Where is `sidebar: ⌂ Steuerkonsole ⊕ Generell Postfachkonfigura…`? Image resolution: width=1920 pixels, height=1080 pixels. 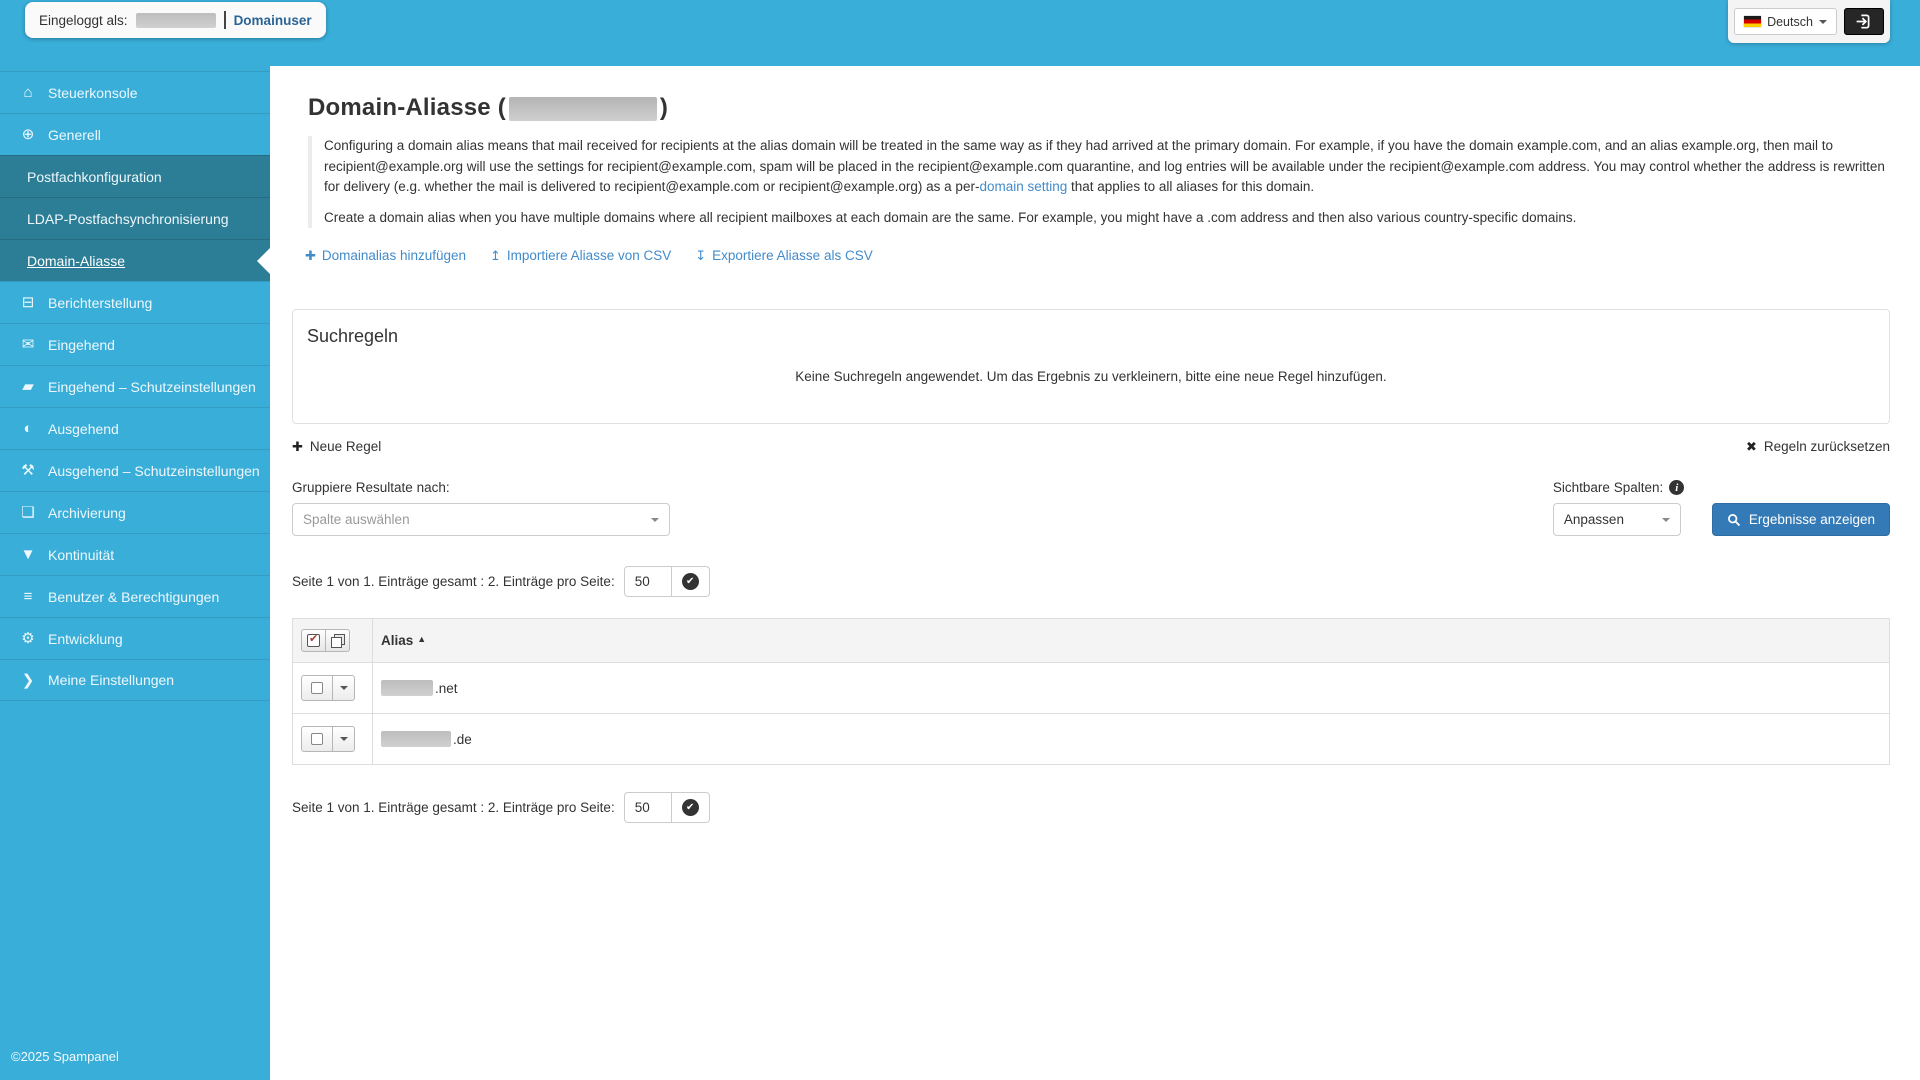 sidebar: ⌂ Steuerkonsole ⊕ Generell Postfachkonfigura… is located at coordinates (135, 573).